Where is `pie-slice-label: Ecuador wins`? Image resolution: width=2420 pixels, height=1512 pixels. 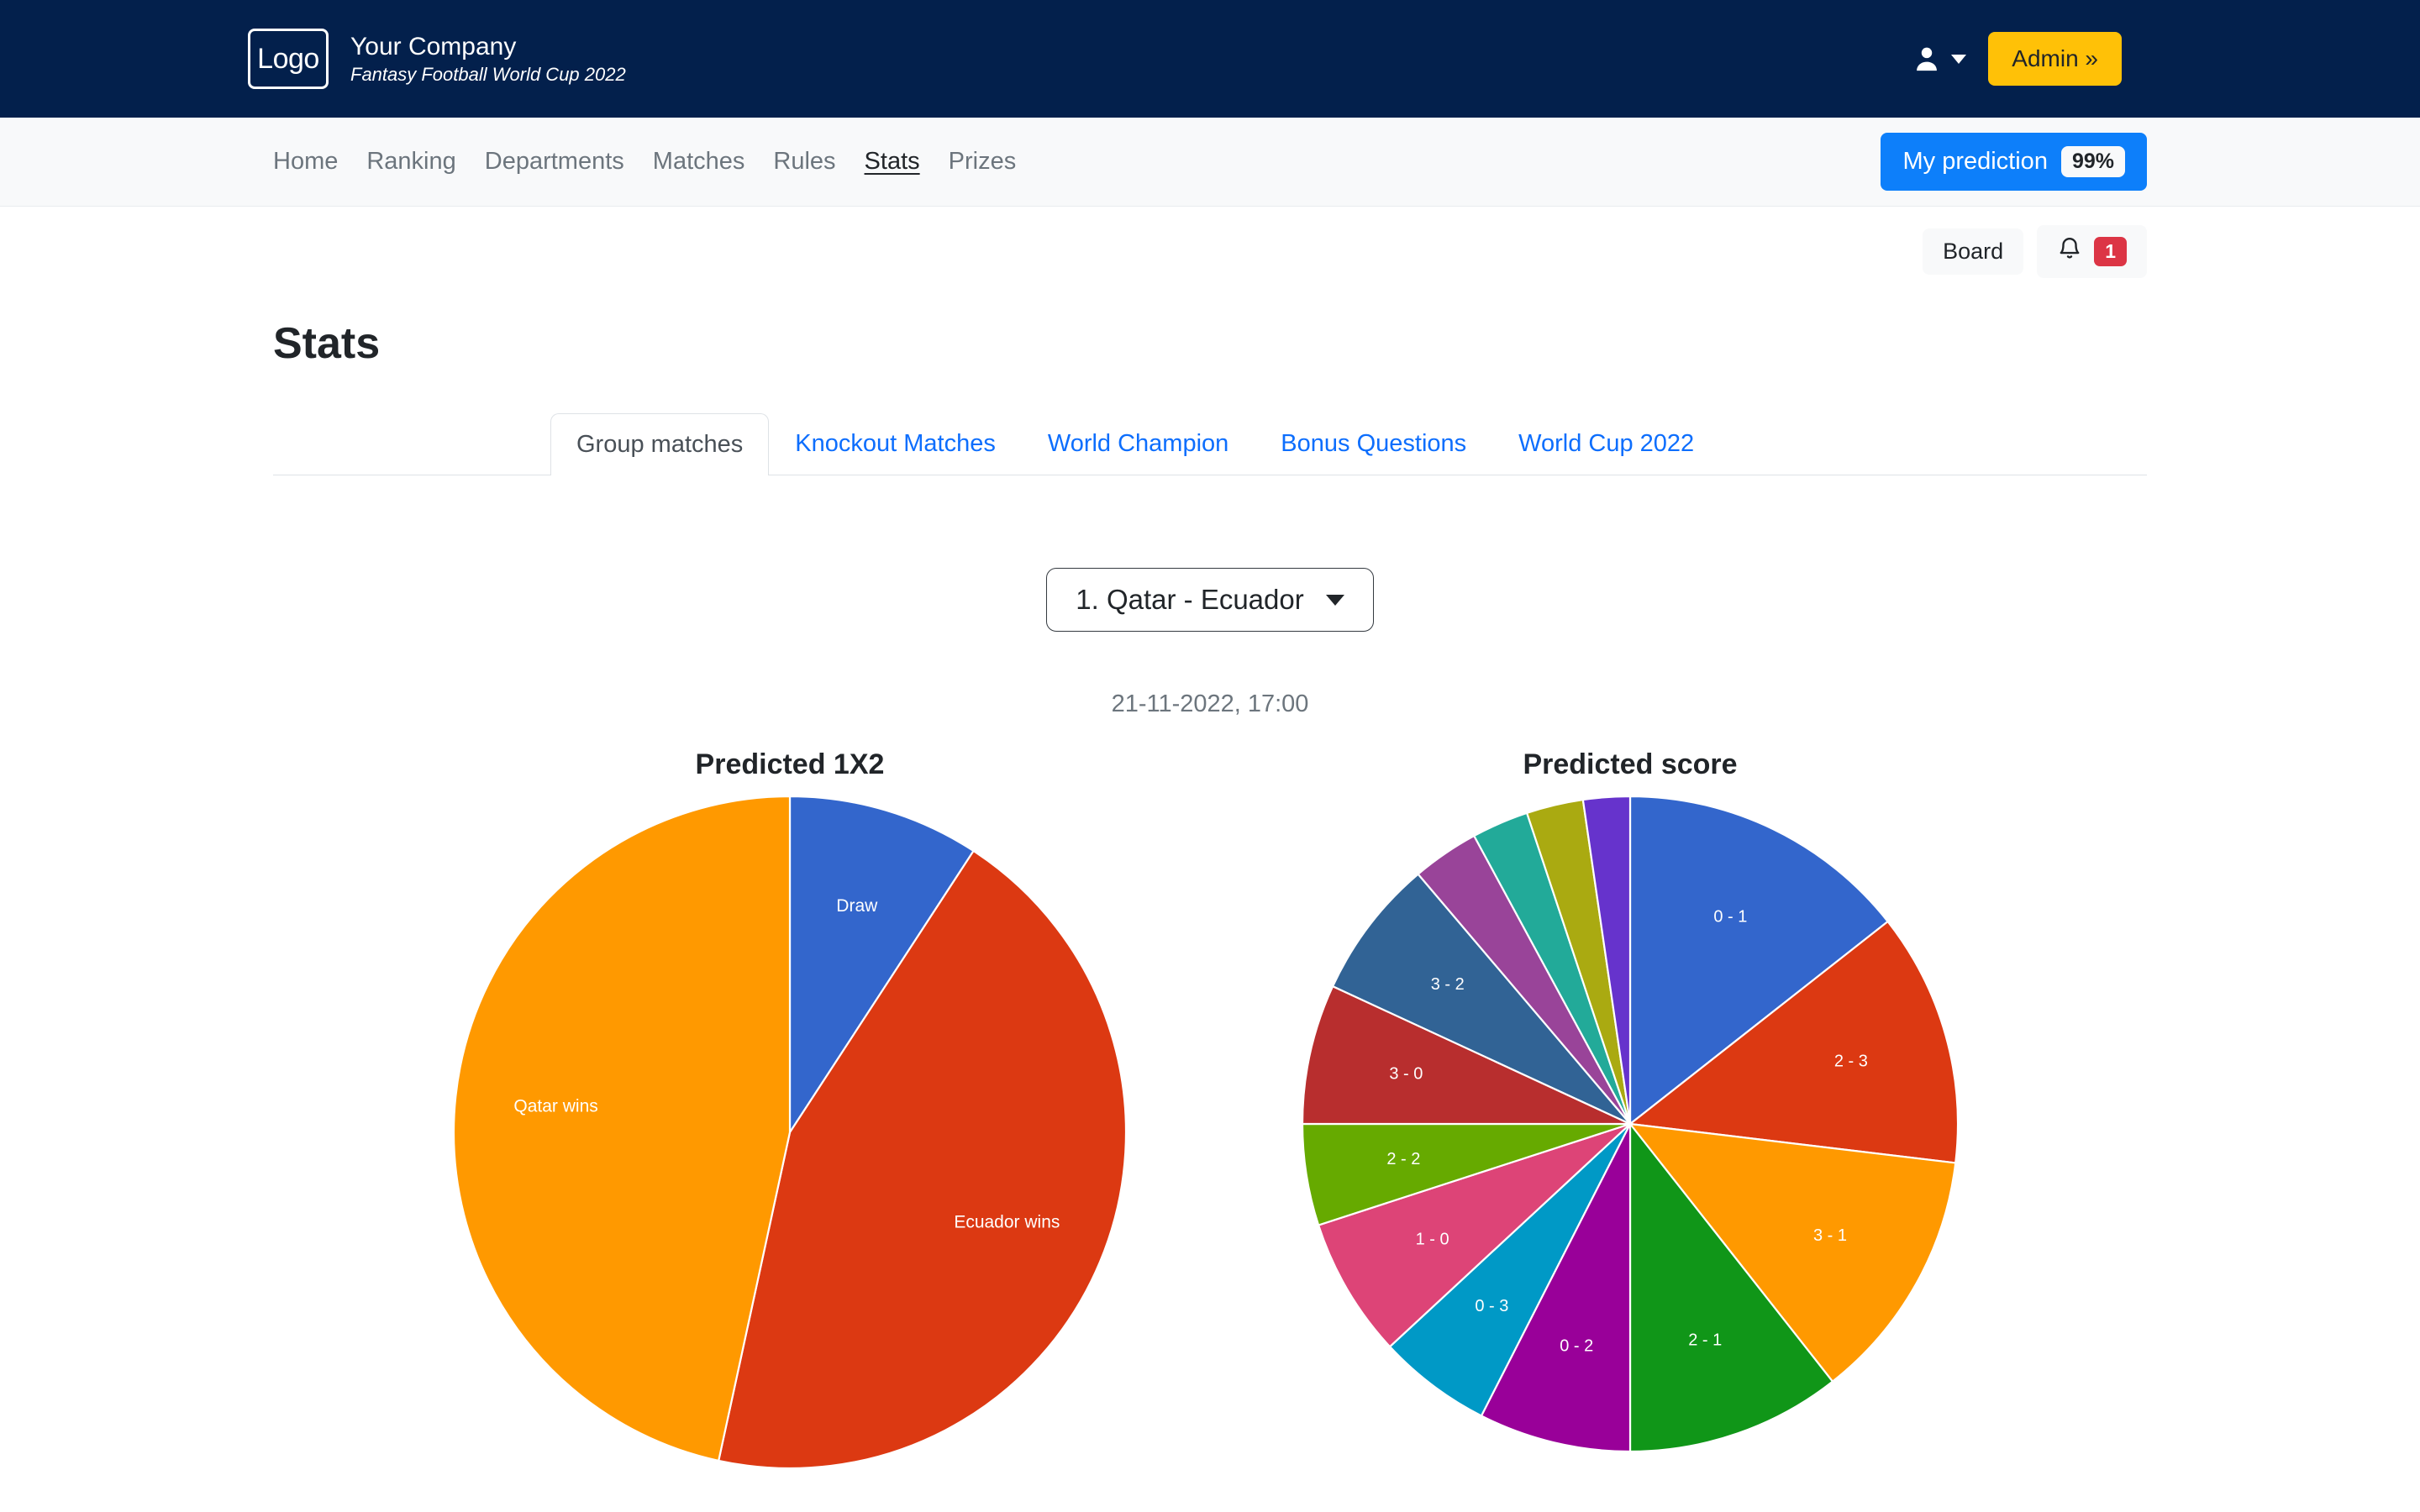 pie-slice-label: Ecuador wins is located at coordinates (1007, 1222).